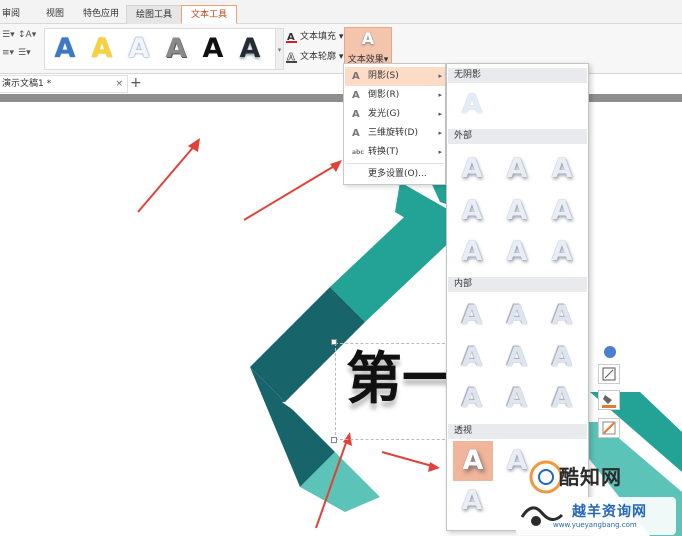 This screenshot has height=536, width=682. What do you see at coordinates (356, 95) in the screenshot?
I see `reflection-icon: A` at bounding box center [356, 95].